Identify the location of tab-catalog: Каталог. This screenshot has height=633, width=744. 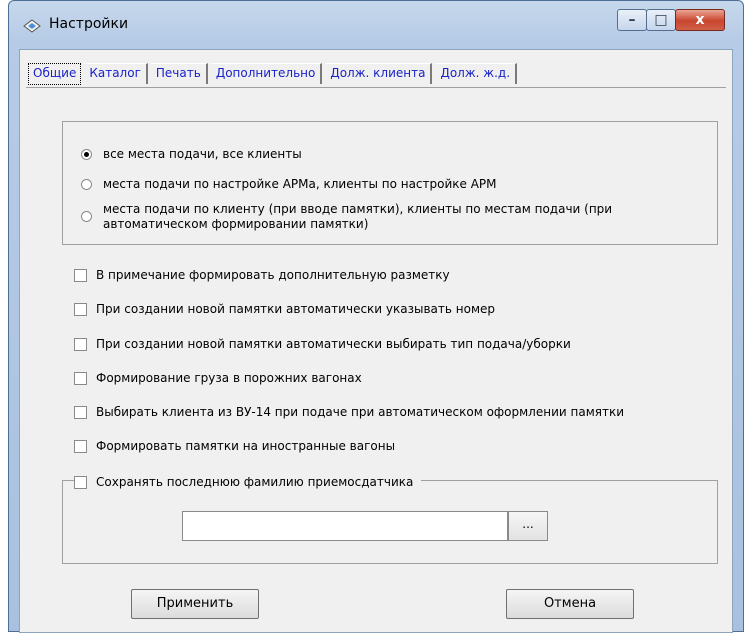
(116, 73).